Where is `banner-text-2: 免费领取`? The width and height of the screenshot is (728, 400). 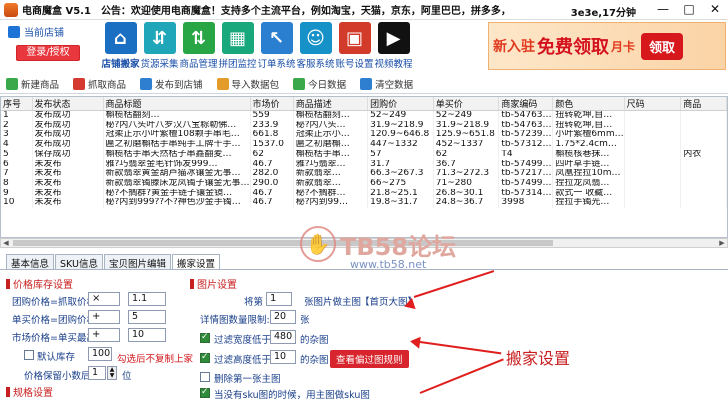 banner-text-2: 免费领取 is located at coordinates (573, 47).